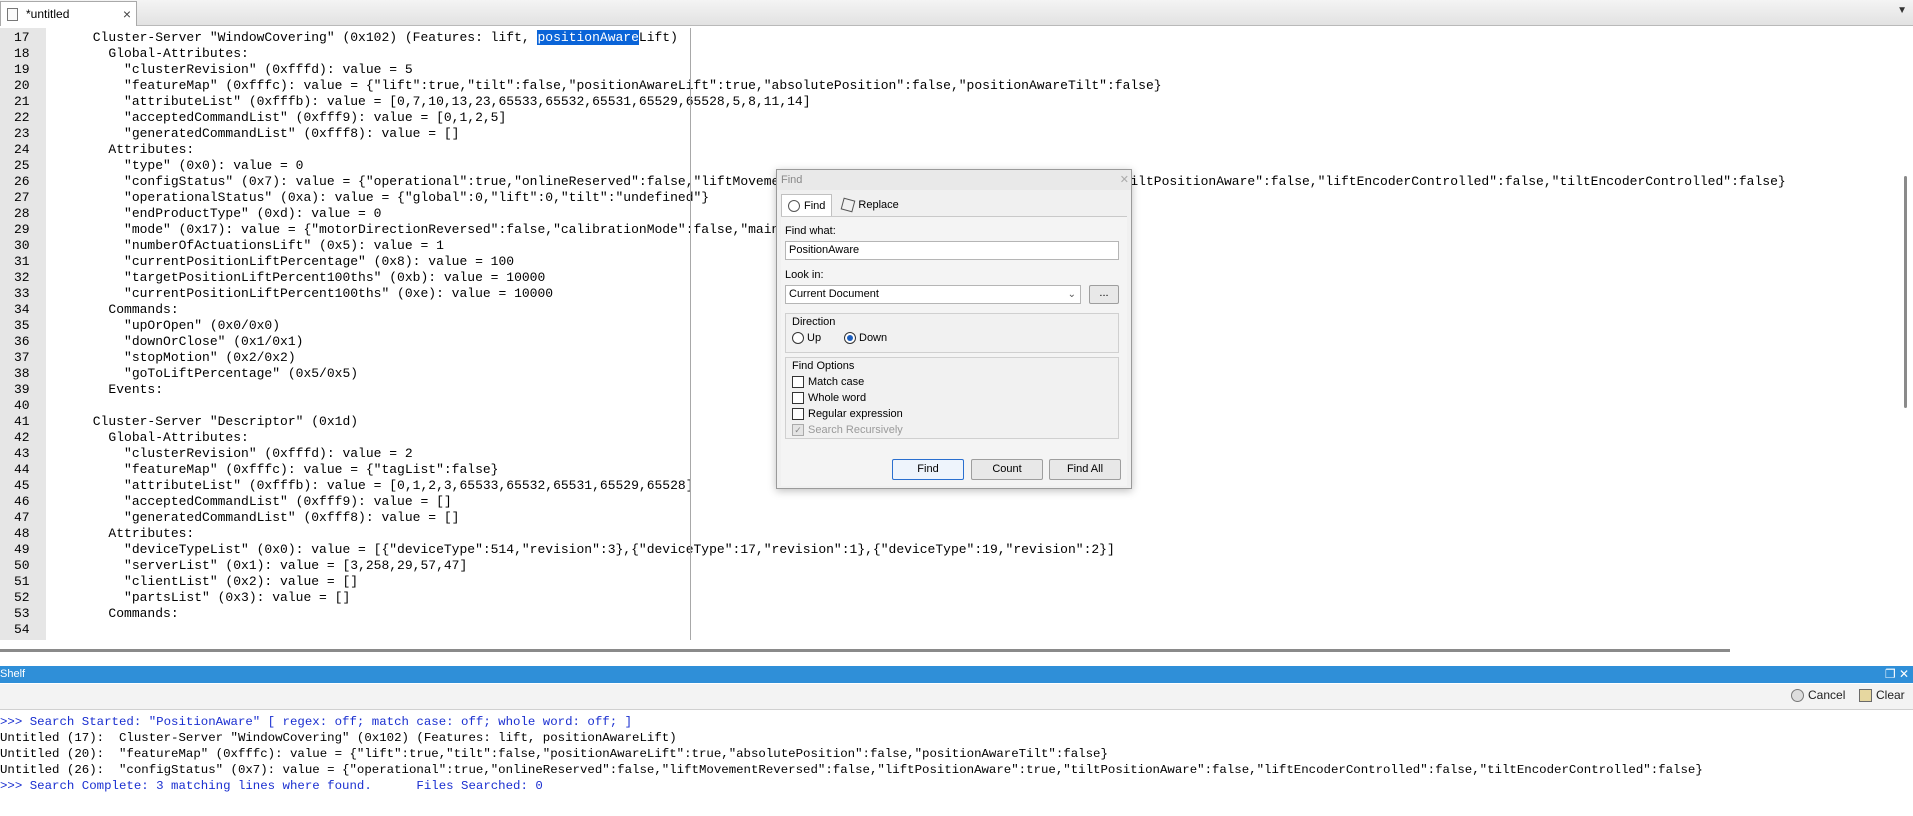 The image size is (1913, 816). Describe the element at coordinates (22, 549) in the screenshot. I see `line-number: 49` at that location.